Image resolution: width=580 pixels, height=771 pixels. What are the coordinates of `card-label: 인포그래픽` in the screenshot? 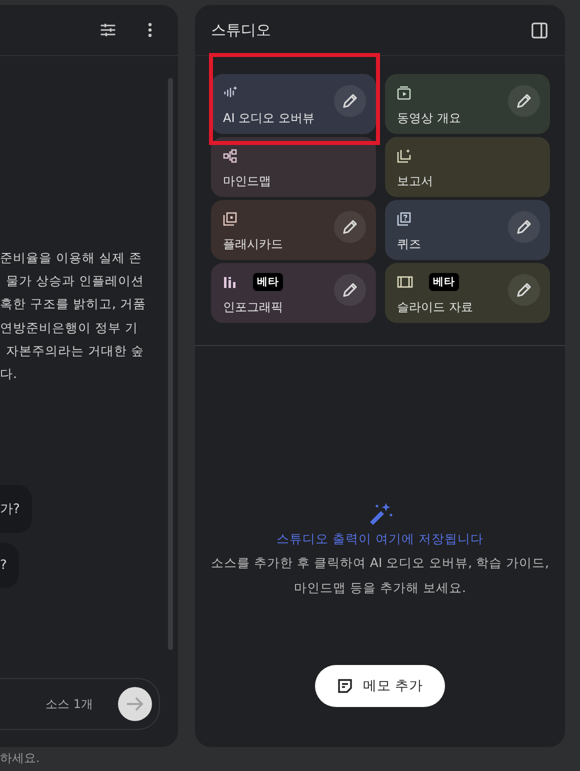 It's located at (253, 307).